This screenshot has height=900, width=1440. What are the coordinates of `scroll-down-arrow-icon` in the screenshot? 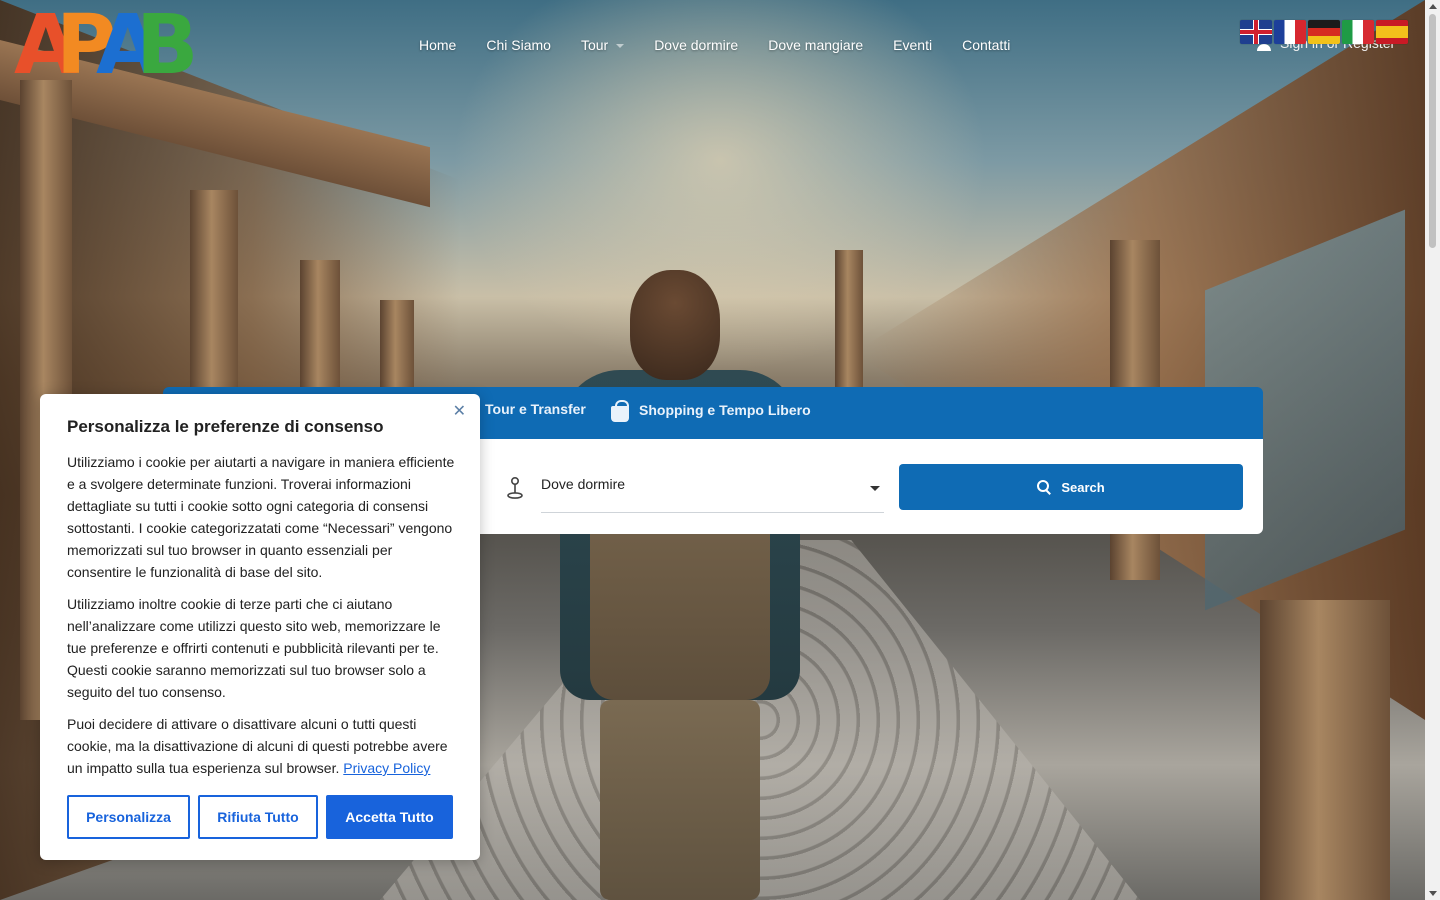 It's located at (1433, 893).